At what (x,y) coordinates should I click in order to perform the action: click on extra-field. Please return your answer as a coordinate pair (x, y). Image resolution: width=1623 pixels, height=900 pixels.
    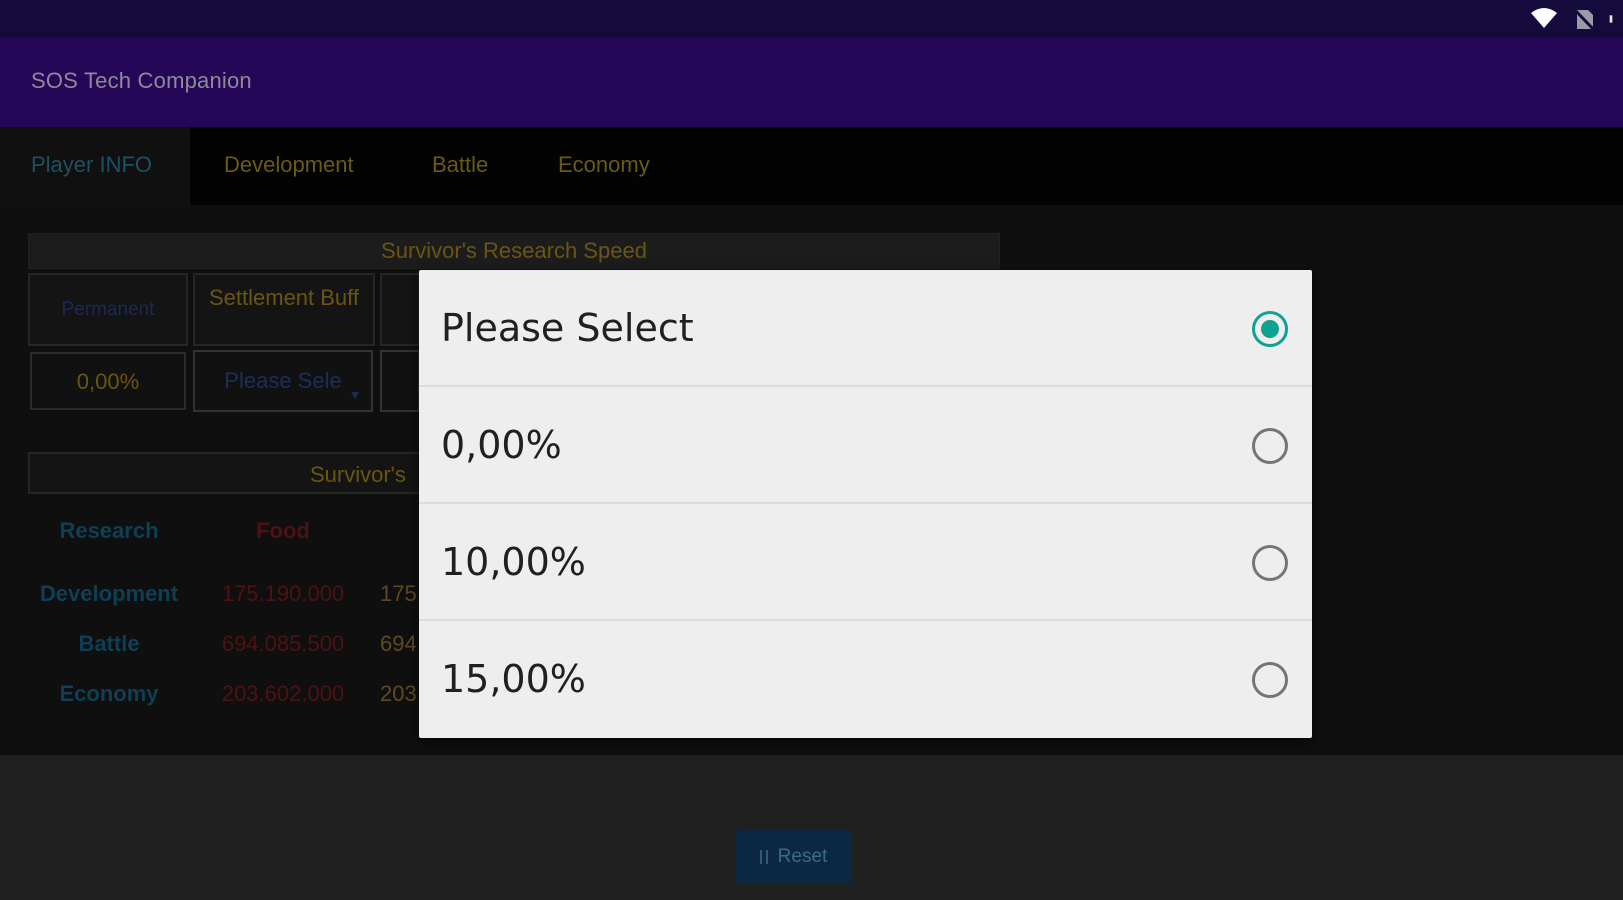
    Looking at the image, I should click on (400, 381).